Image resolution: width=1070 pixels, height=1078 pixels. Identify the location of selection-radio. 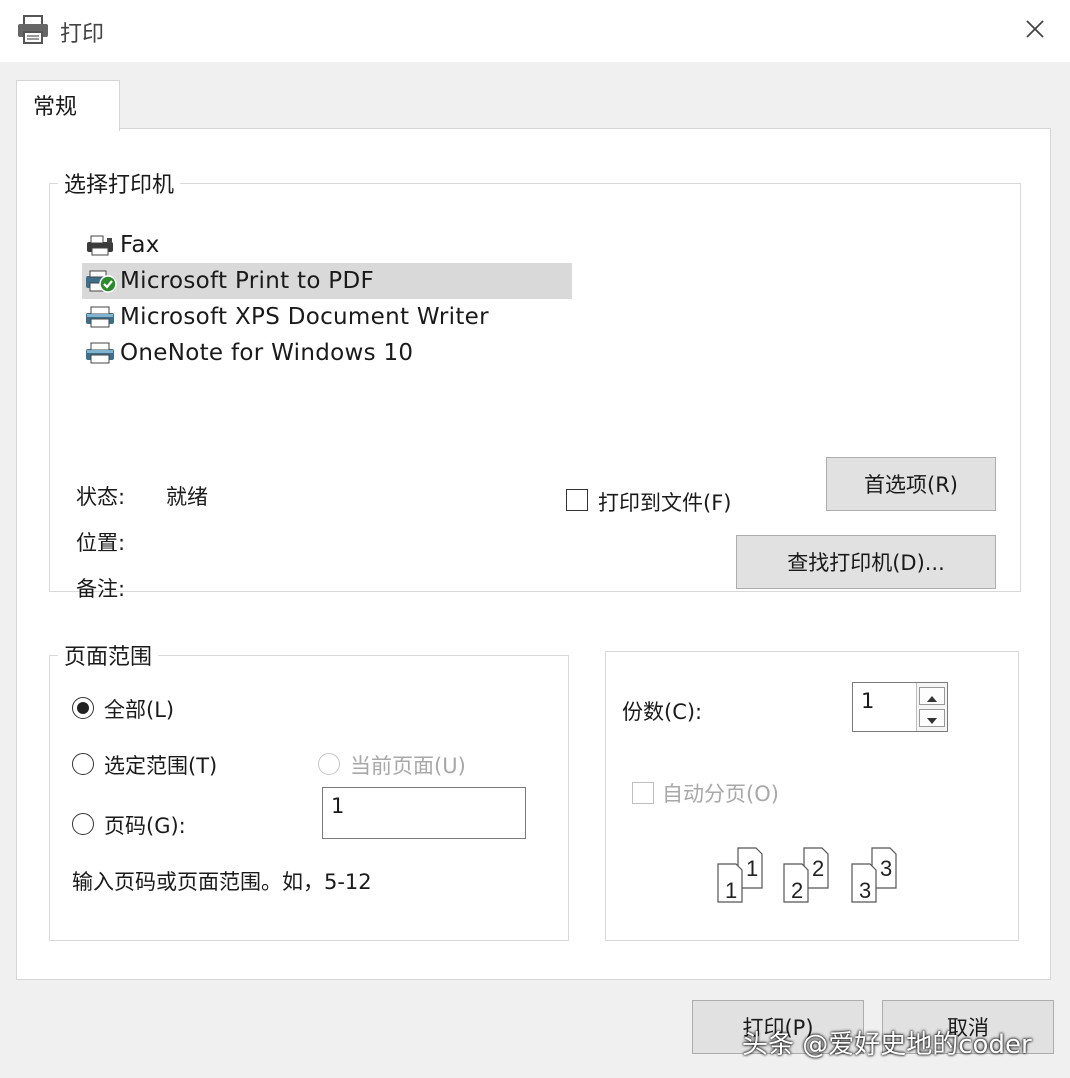
(83, 764).